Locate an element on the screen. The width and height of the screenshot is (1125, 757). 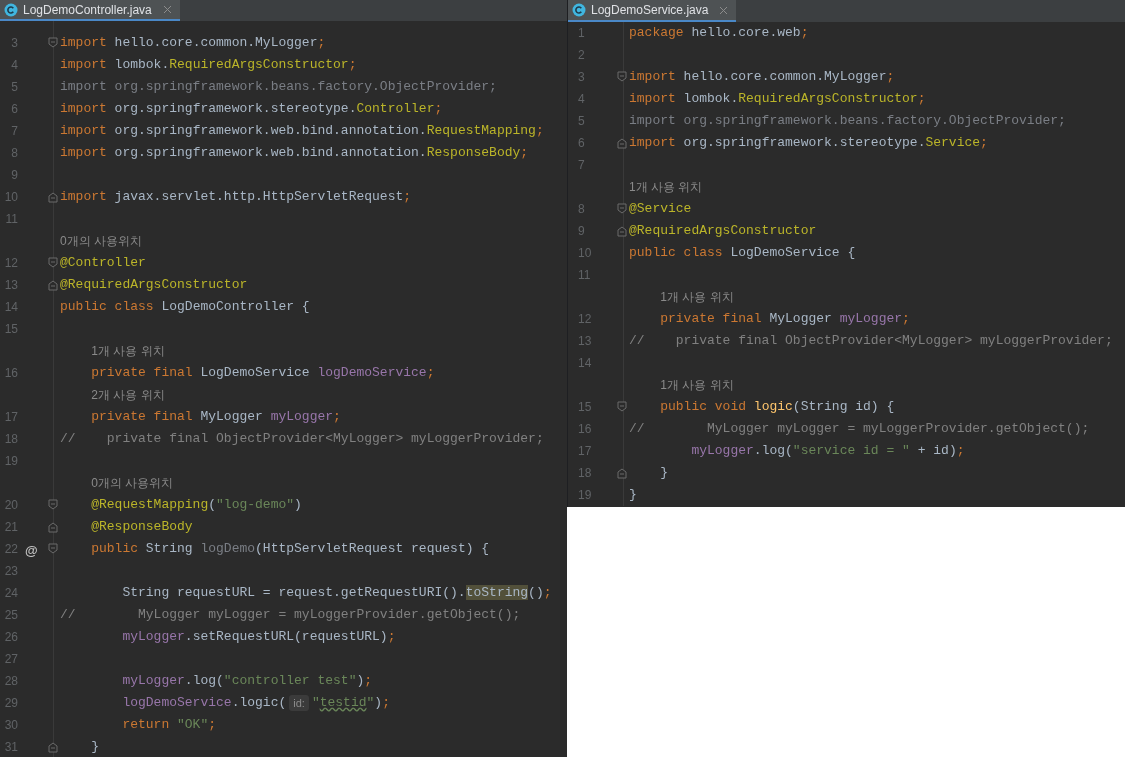
code-line: import org.springframework.web.bind.annotation.ResponseBody; is located at coordinates (294, 153).